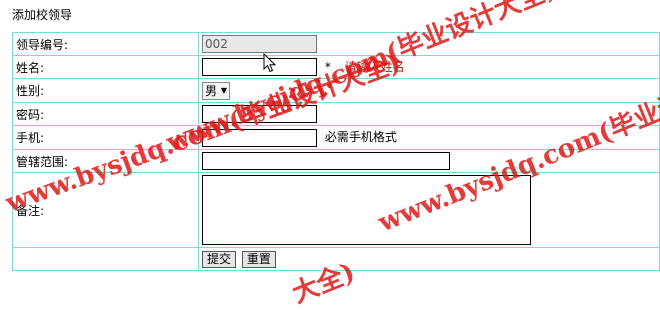  Describe the element at coordinates (259, 67) in the screenshot. I see `name-input` at that location.